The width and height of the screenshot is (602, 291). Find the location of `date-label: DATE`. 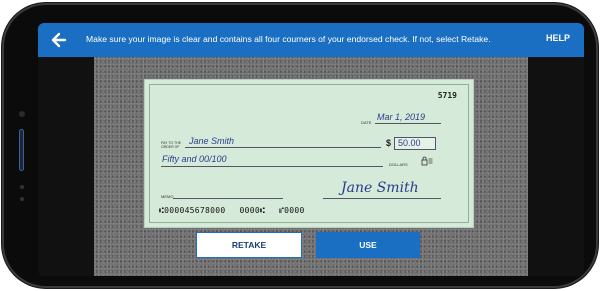

date-label: DATE is located at coordinates (366, 122).